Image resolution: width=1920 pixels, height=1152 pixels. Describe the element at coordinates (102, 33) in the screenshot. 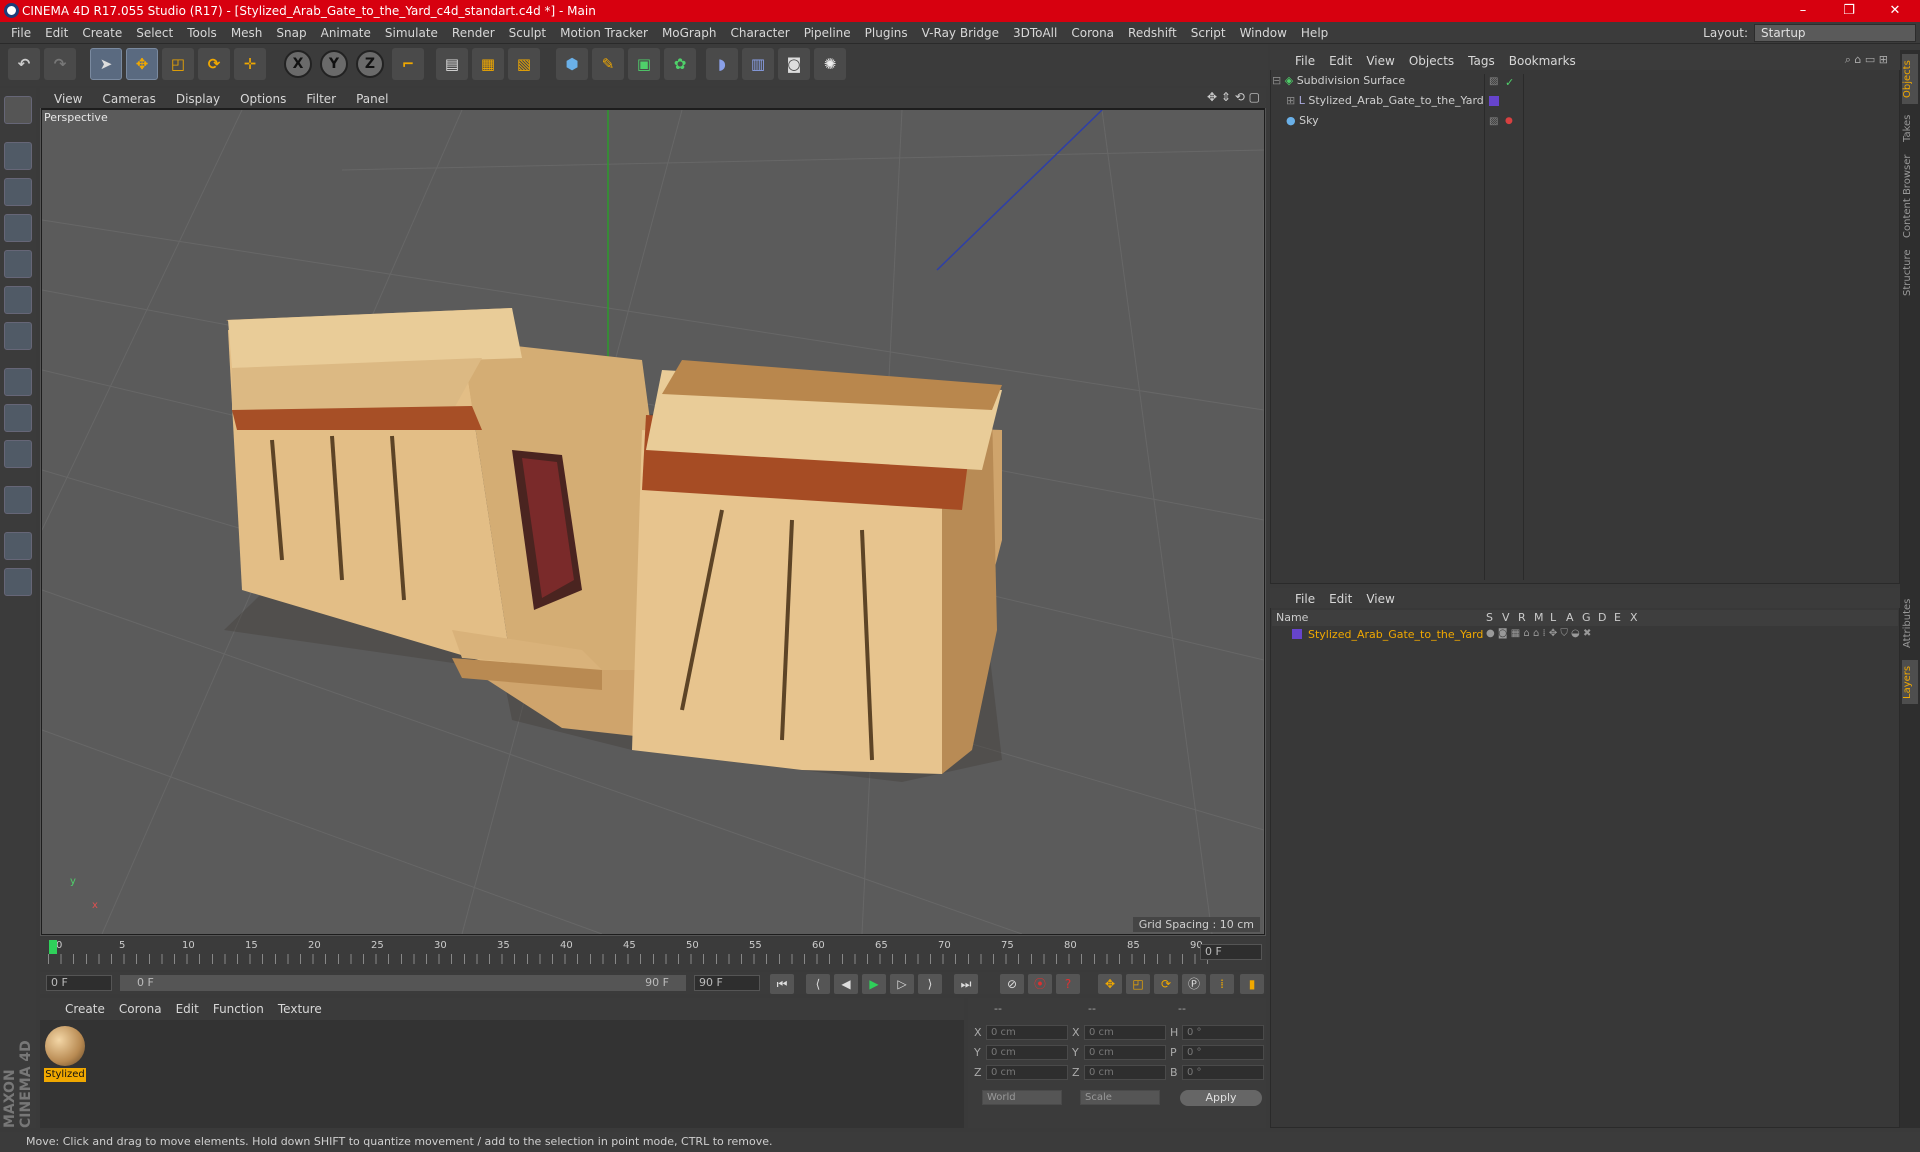

I see `menu-create: Create` at that location.